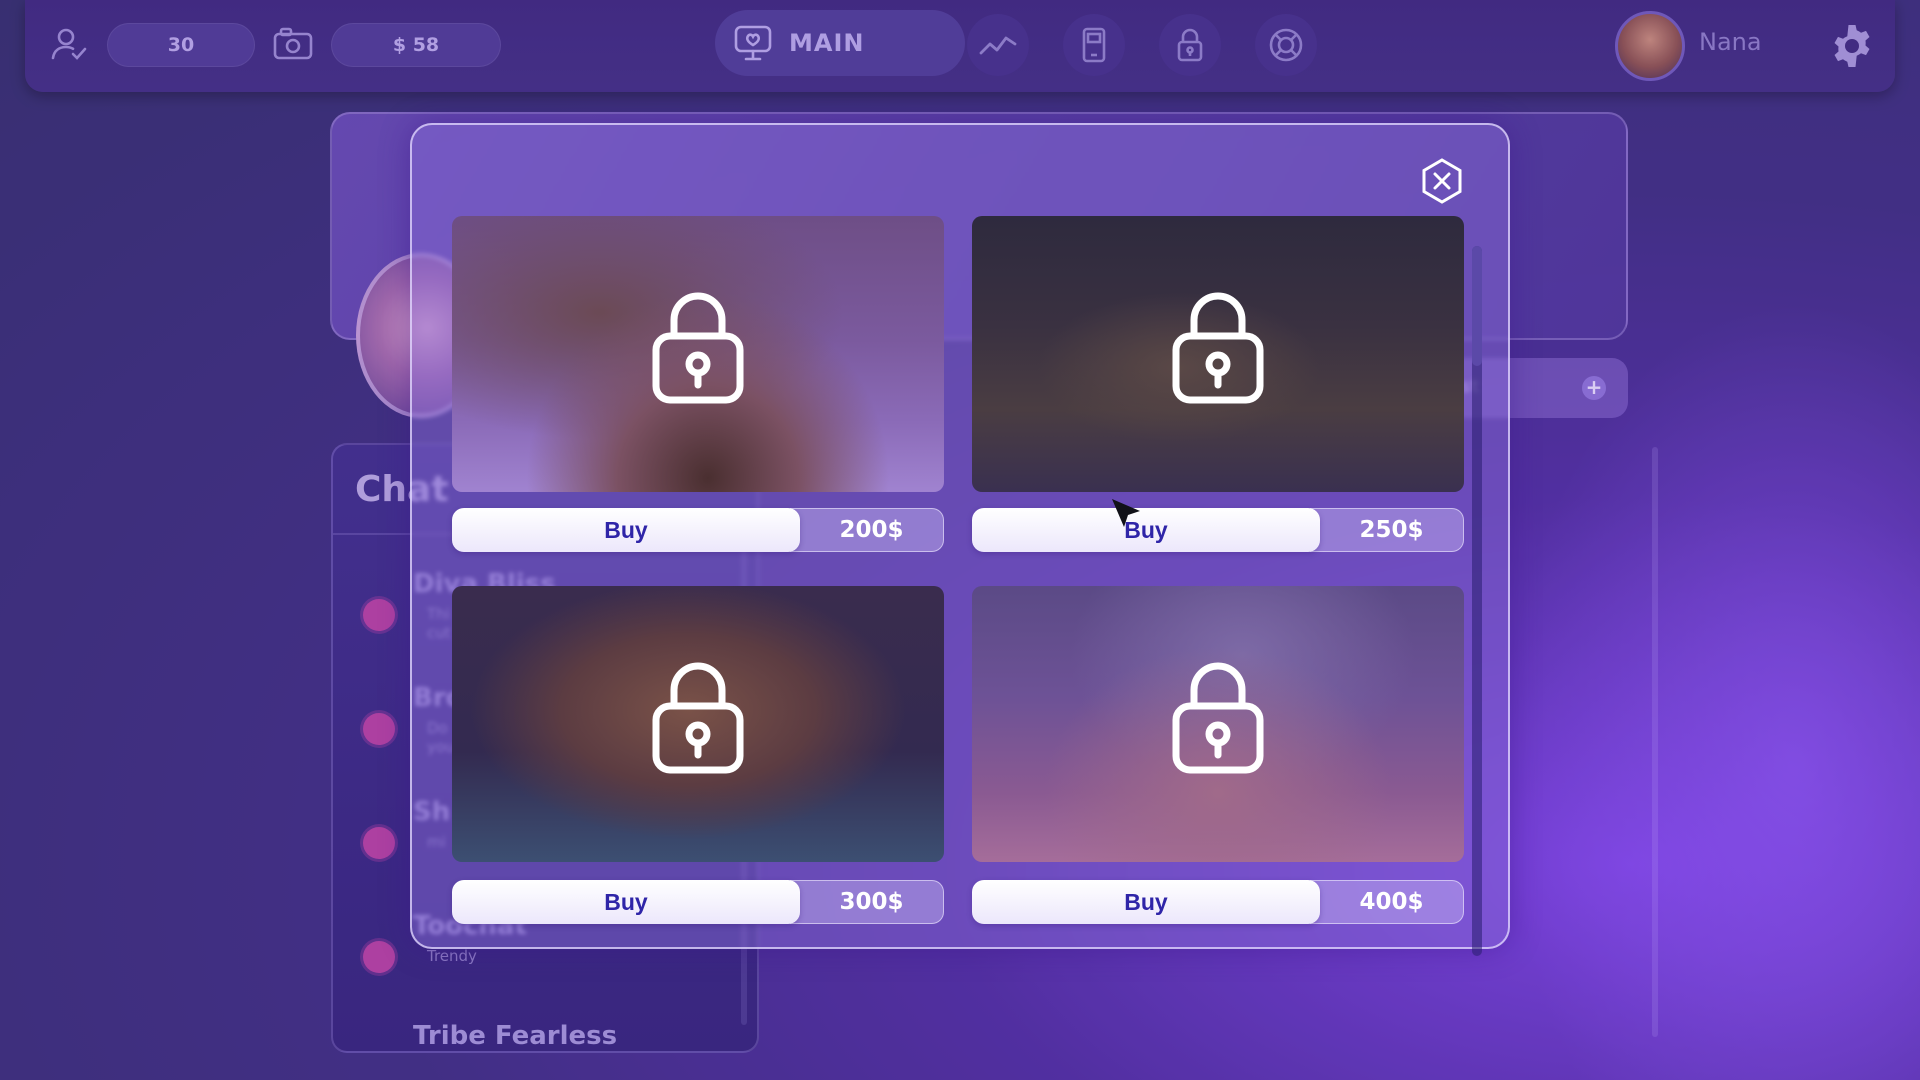 The width and height of the screenshot is (1920, 1080). Describe the element at coordinates (1387, 902) in the screenshot. I see `price-label: 400$` at that location.